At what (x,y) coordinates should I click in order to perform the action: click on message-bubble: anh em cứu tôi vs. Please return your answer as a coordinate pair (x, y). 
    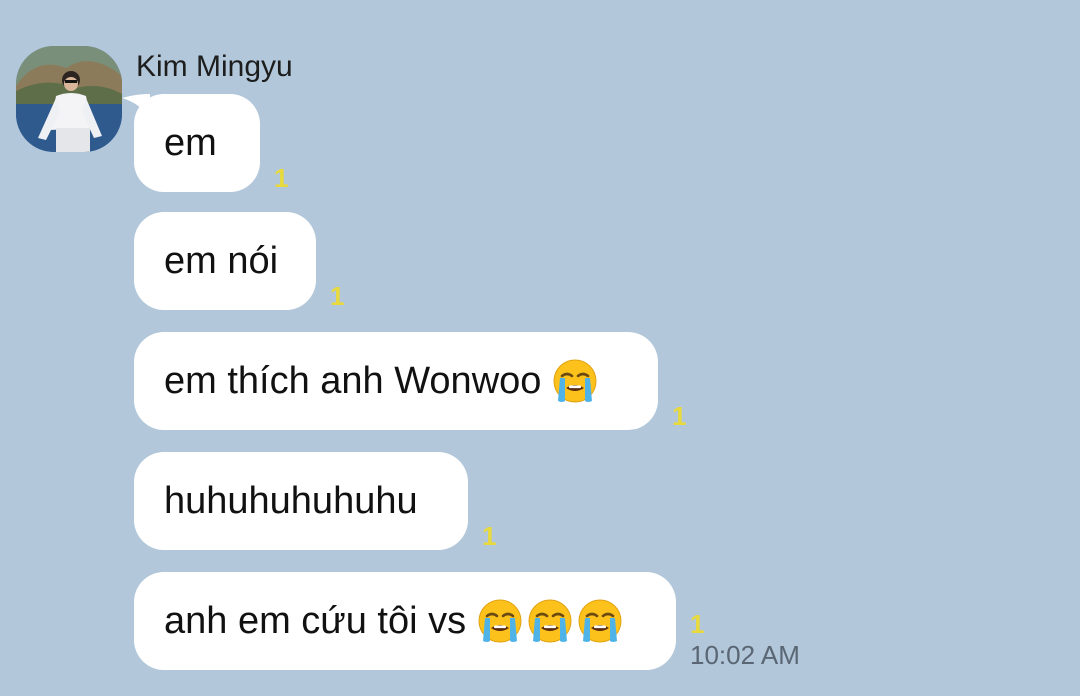
    Looking at the image, I should click on (405, 621).